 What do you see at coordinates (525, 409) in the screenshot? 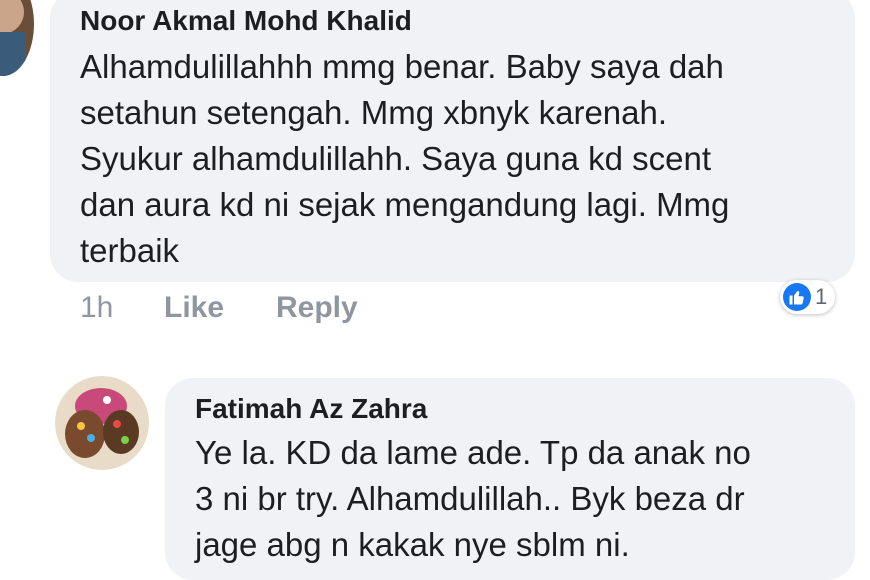
I see `comment-author: Fatimah Az Zahra` at bounding box center [525, 409].